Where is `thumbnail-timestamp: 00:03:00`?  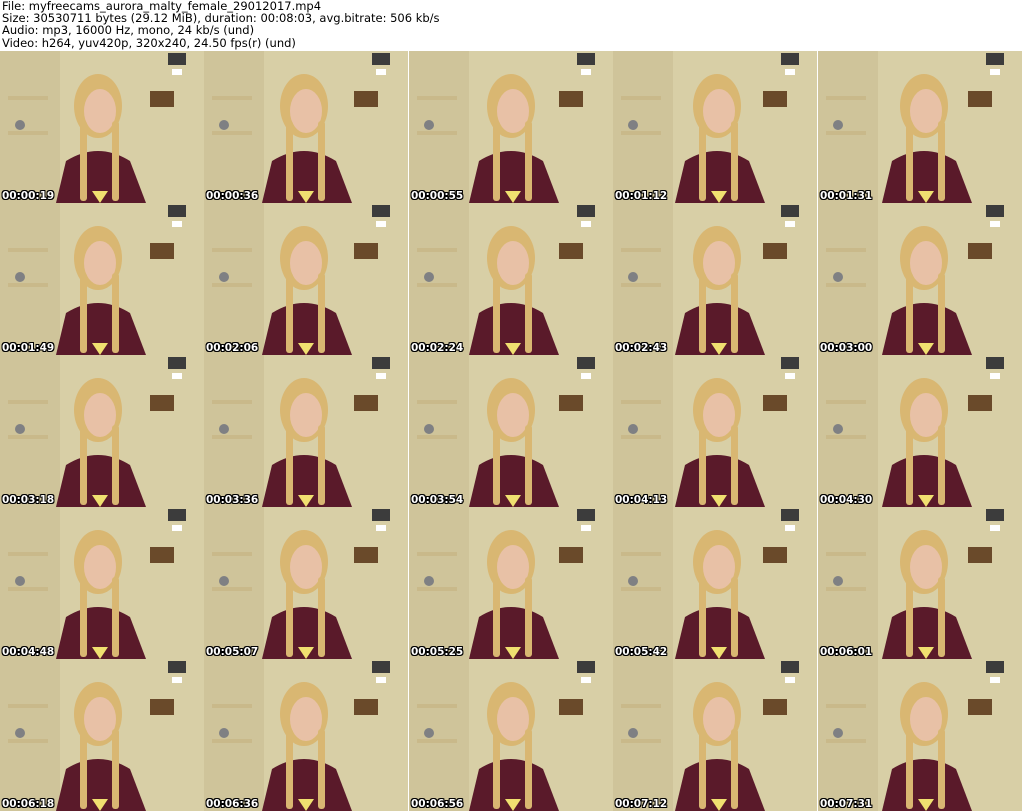 thumbnail-timestamp: 00:03:00 is located at coordinates (846, 348).